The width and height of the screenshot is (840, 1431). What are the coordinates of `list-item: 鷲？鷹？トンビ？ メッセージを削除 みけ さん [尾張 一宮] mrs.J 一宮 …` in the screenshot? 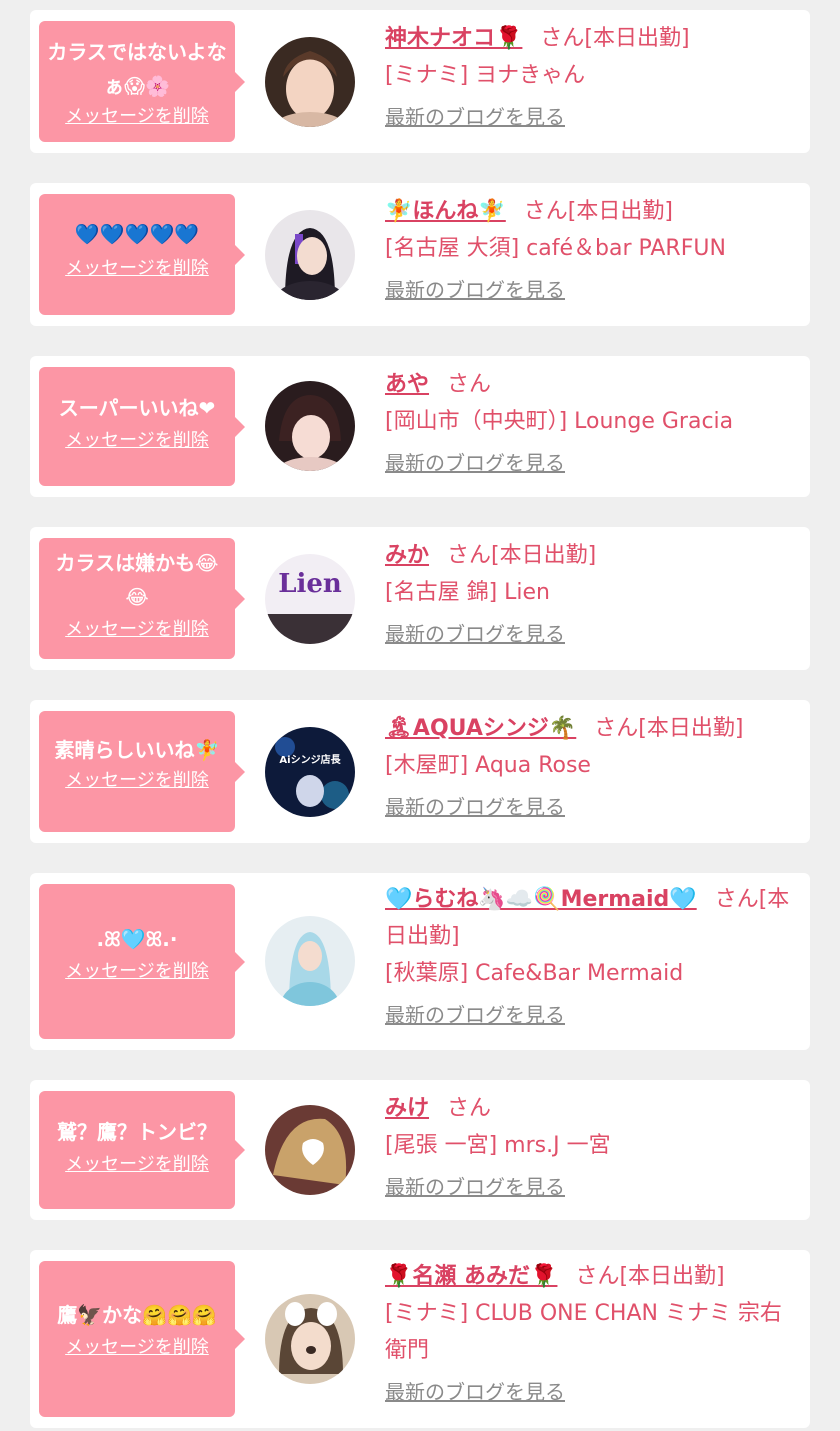 It's located at (420, 1150).